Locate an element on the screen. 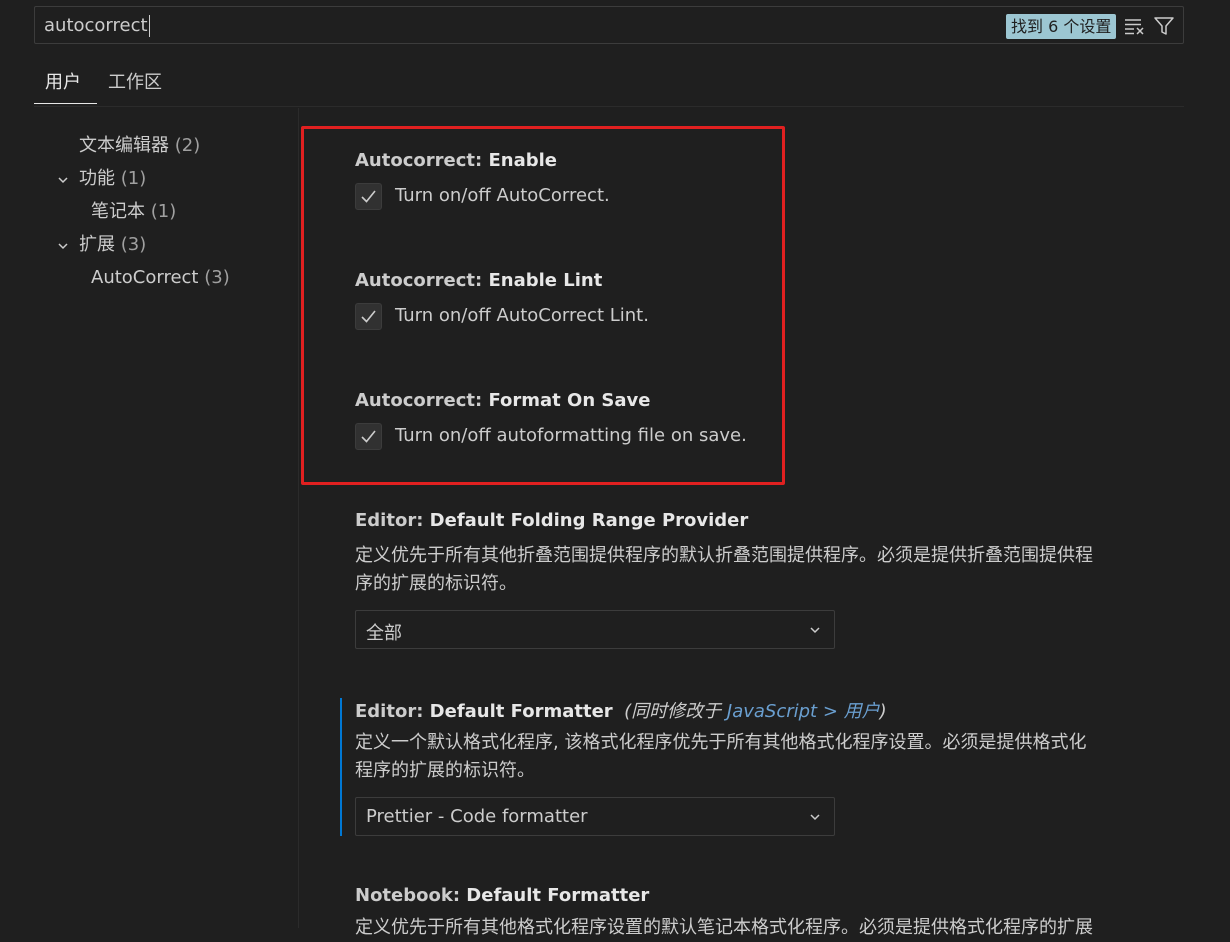 This screenshot has height=942, width=1230. modified-scope-link: JavaScript > 用户 is located at coordinates (803, 711).